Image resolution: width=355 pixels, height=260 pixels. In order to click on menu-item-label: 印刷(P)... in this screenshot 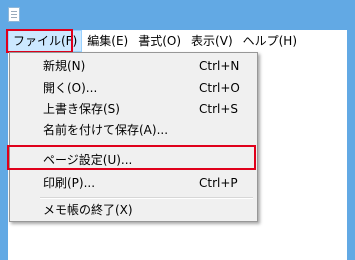, I will do `click(69, 183)`.